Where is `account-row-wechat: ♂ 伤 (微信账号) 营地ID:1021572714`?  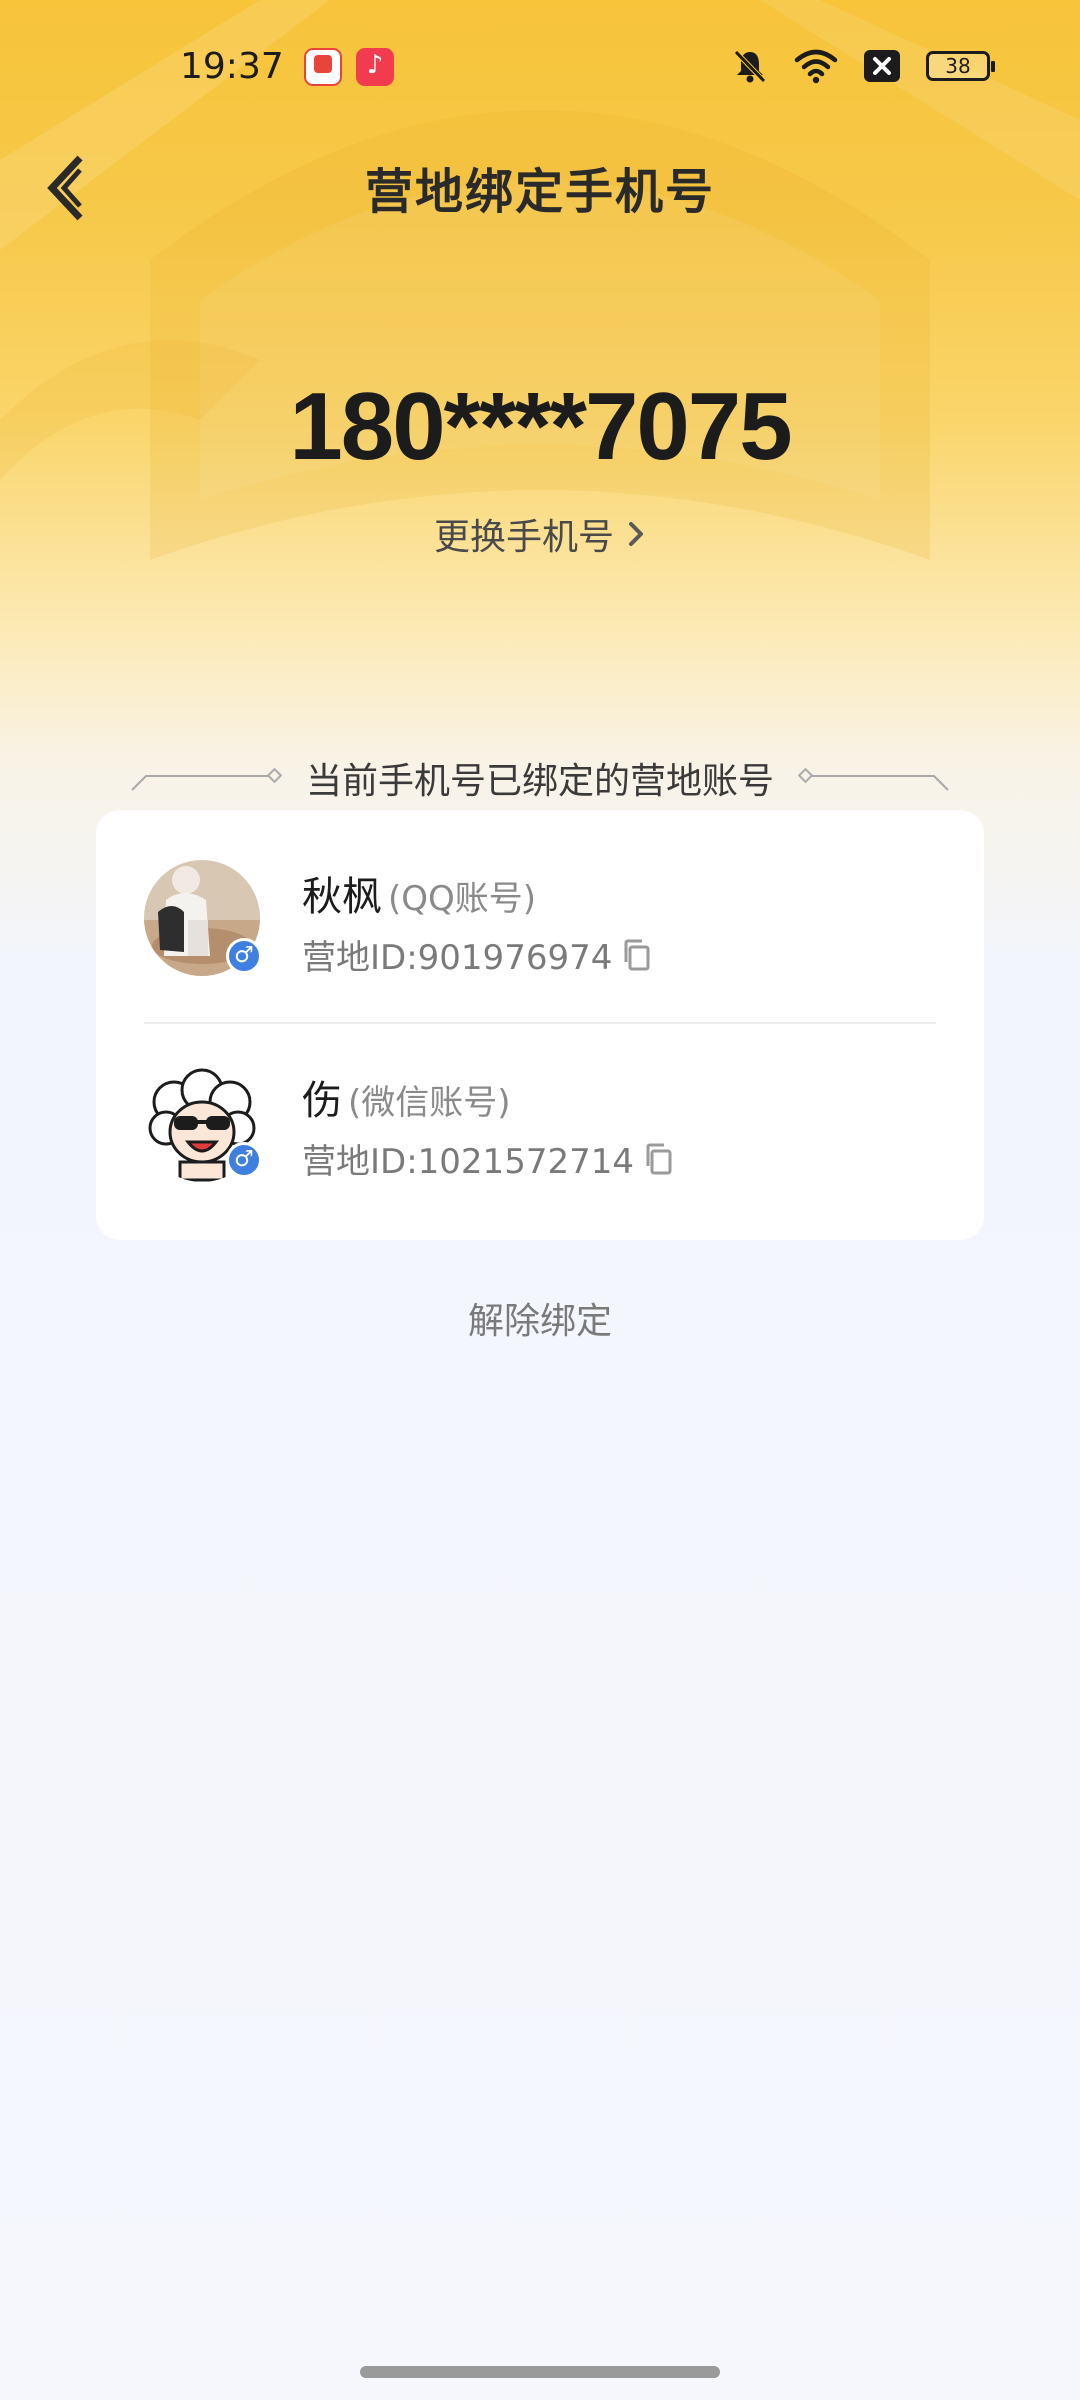
account-row-wechat: ♂ 伤 (微信账号) 营地ID:1021572714 is located at coordinates (540, 1131).